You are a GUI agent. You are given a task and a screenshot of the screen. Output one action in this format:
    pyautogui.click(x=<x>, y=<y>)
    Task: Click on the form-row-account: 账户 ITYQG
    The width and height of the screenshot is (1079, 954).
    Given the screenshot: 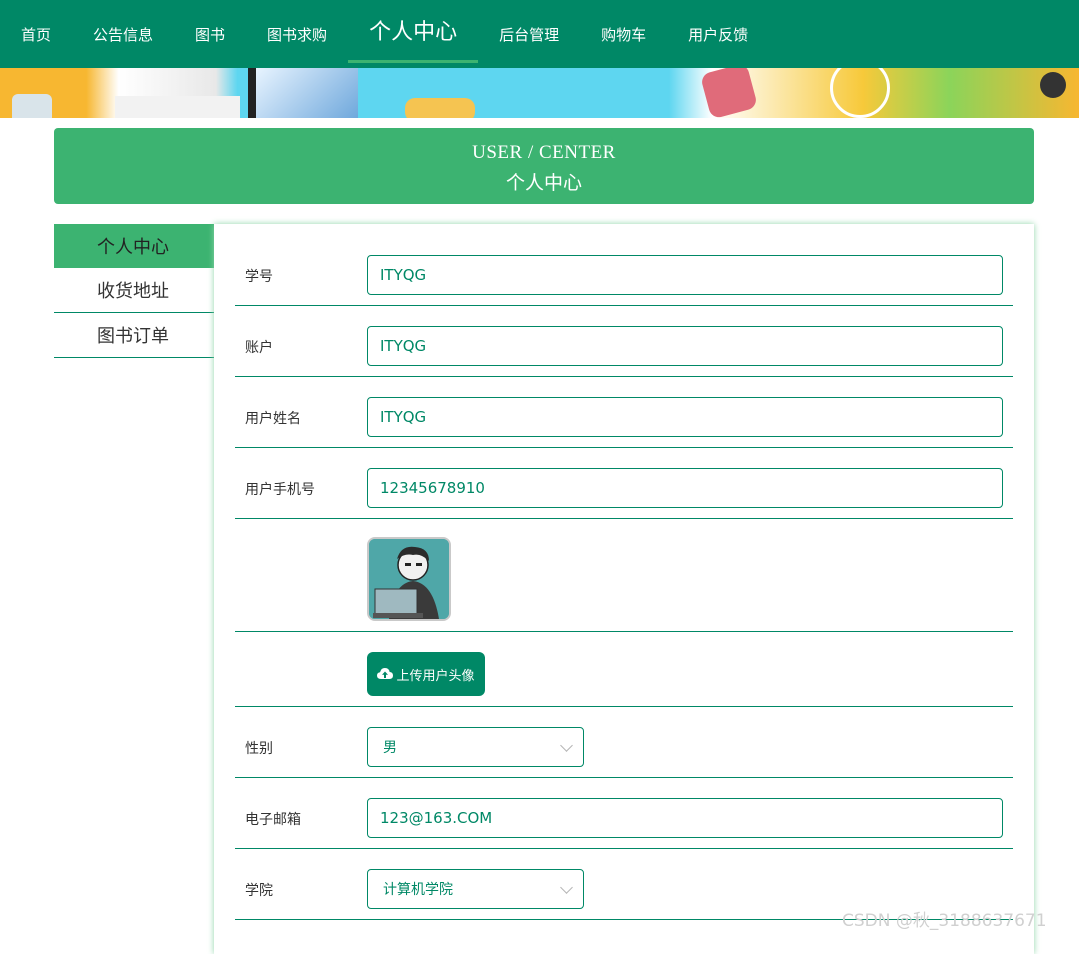 What is the action you would take?
    pyautogui.click(x=624, y=341)
    